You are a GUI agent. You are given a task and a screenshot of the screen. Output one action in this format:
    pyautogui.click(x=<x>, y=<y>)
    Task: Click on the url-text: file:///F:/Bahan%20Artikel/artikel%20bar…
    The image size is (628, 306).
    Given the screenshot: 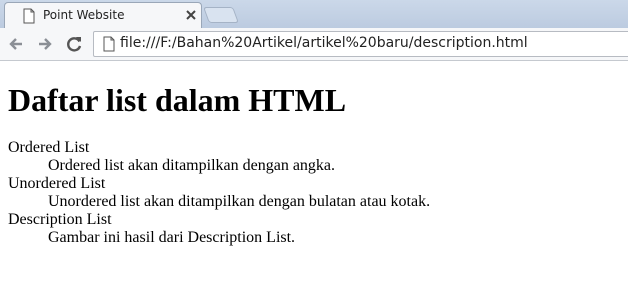 What is the action you would take?
    pyautogui.click(x=324, y=43)
    